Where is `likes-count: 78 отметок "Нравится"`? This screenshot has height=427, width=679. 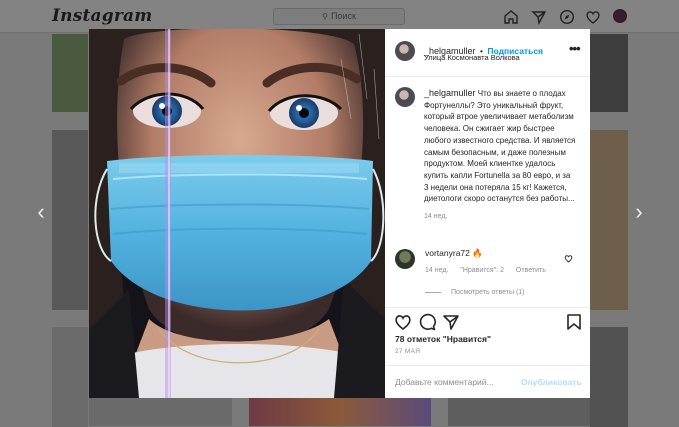
likes-count: 78 отметок "Нравится" is located at coordinates (443, 339).